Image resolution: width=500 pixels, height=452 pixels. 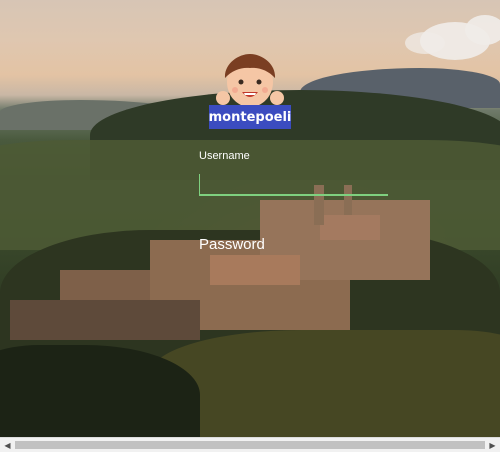 I want to click on horizontal-scrollbar: ◀ ▶, so click(x=250, y=444).